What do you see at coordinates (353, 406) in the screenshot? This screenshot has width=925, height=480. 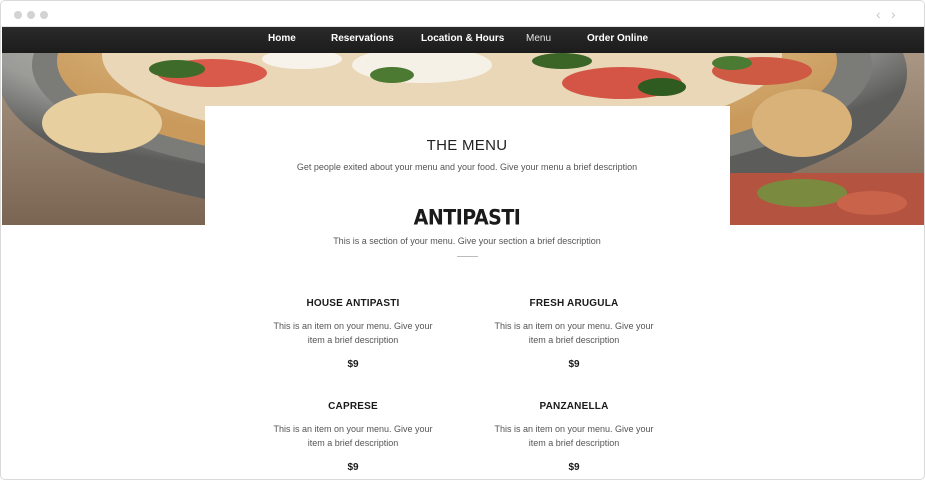 I see `menu-item-name: CAPRESE` at bounding box center [353, 406].